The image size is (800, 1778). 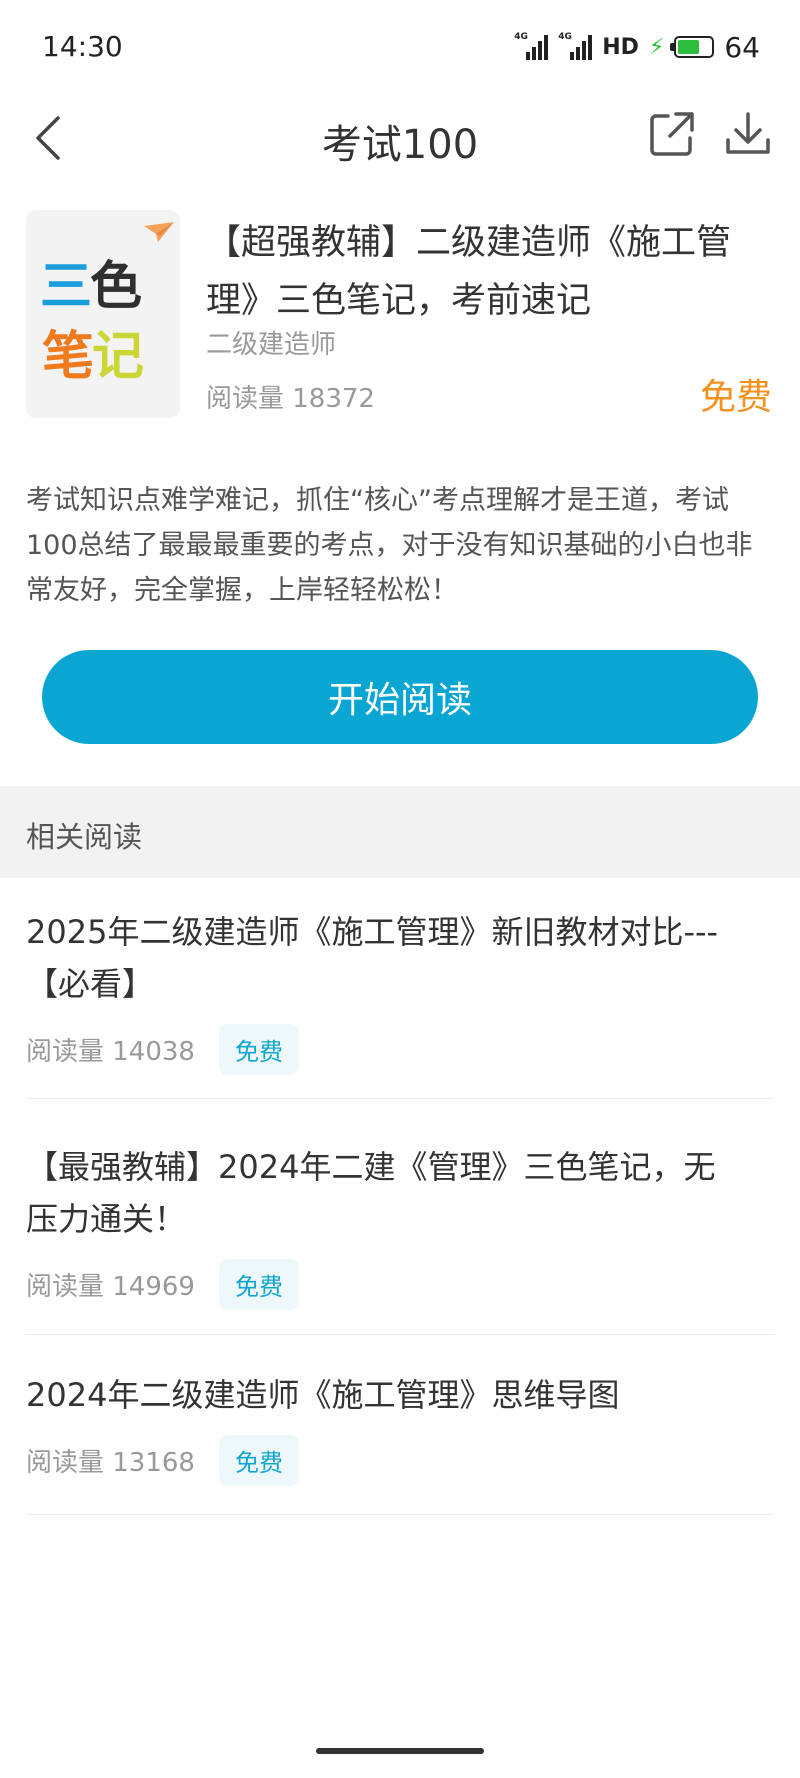 What do you see at coordinates (400, 1284) in the screenshot?
I see `item-meta: 阅读量 14969 免费` at bounding box center [400, 1284].